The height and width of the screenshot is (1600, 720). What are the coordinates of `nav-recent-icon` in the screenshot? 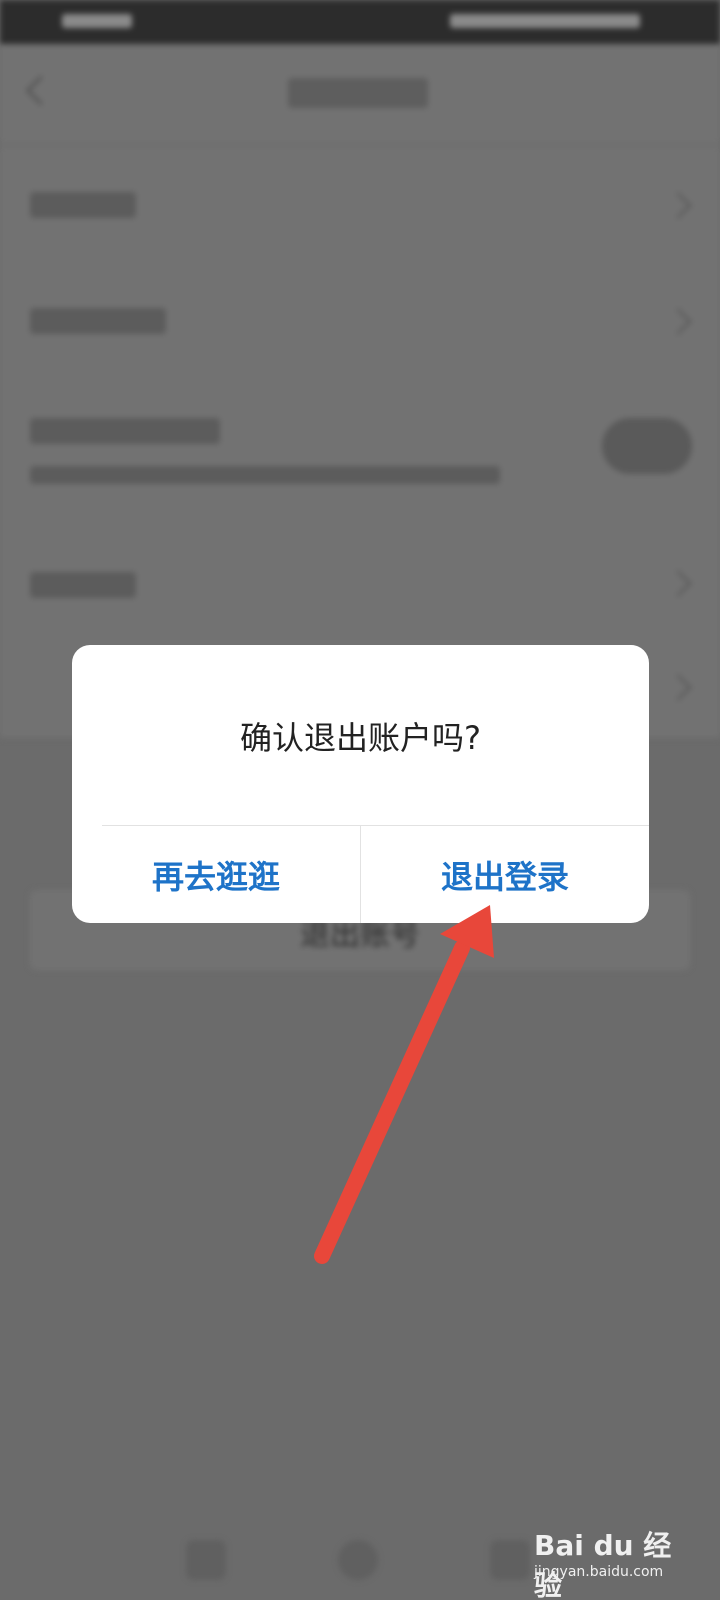 It's located at (510, 1560).